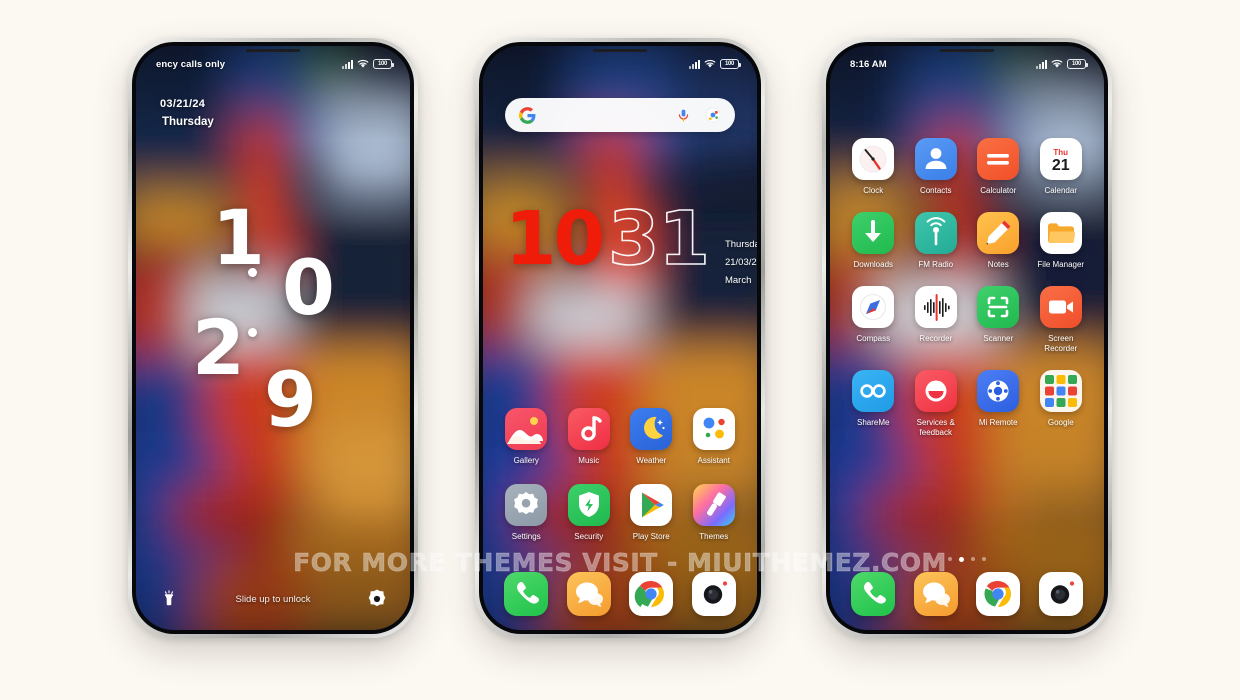  I want to click on calculator-icon, so click(998, 159).